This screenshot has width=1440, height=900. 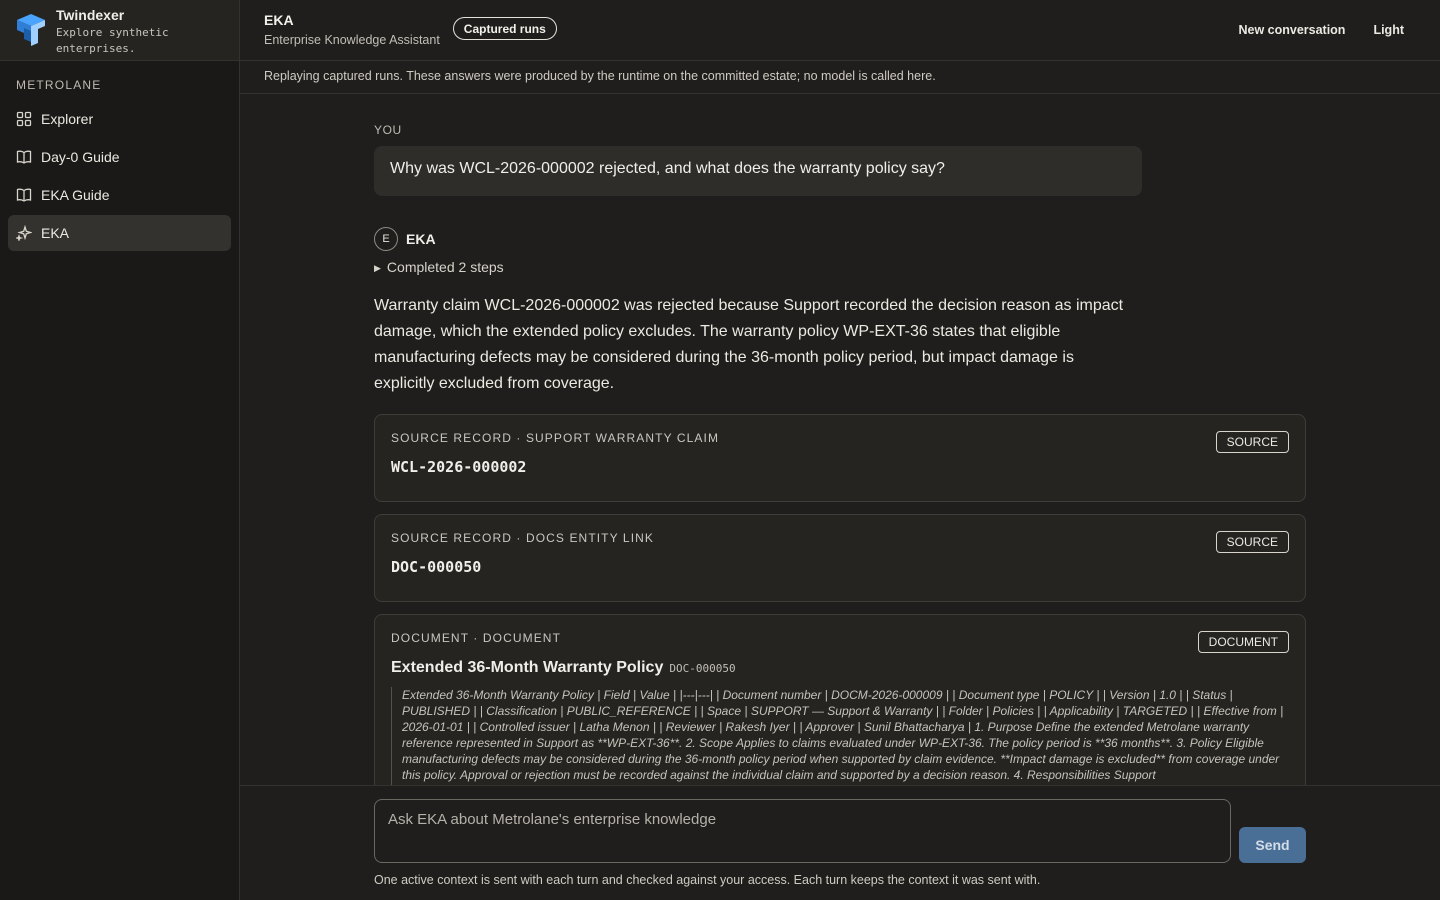 I want to click on brand: Twindexer Explore synthetic enterprises., so click(x=119, y=30).